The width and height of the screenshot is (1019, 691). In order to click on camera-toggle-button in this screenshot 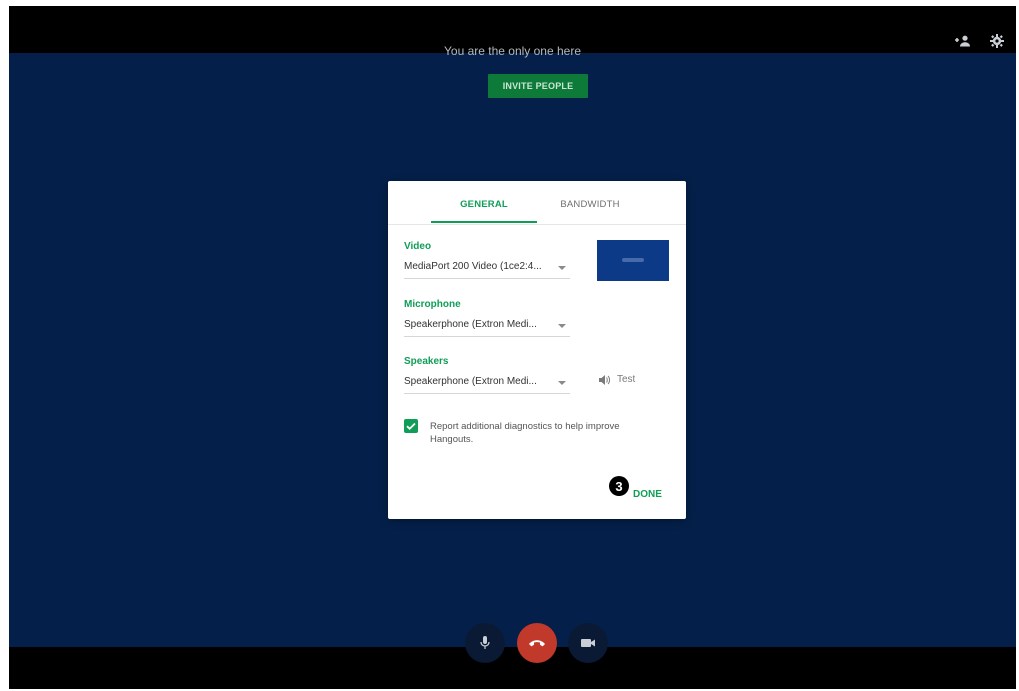, I will do `click(588, 643)`.